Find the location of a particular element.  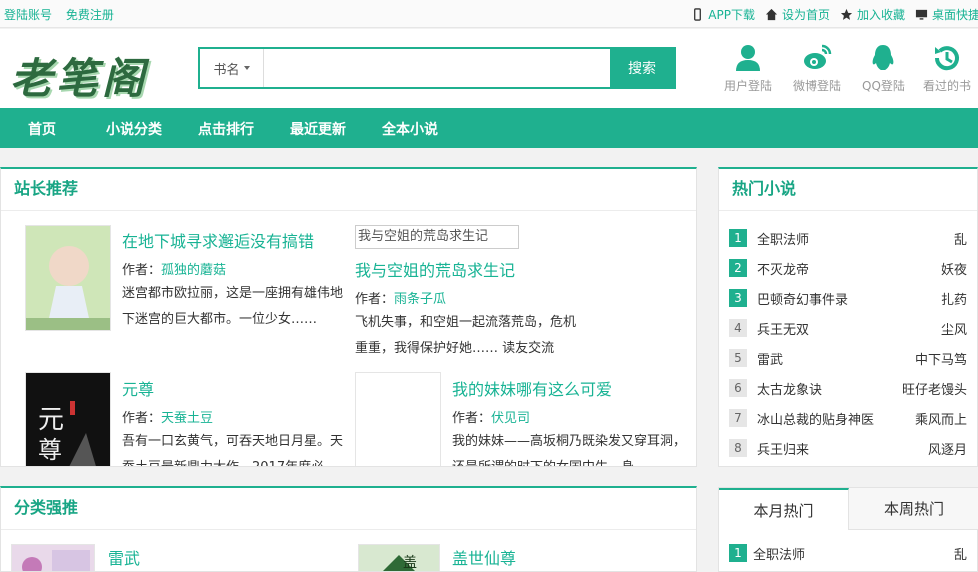

book-title-link: 盖世仙尊 is located at coordinates (484, 557).